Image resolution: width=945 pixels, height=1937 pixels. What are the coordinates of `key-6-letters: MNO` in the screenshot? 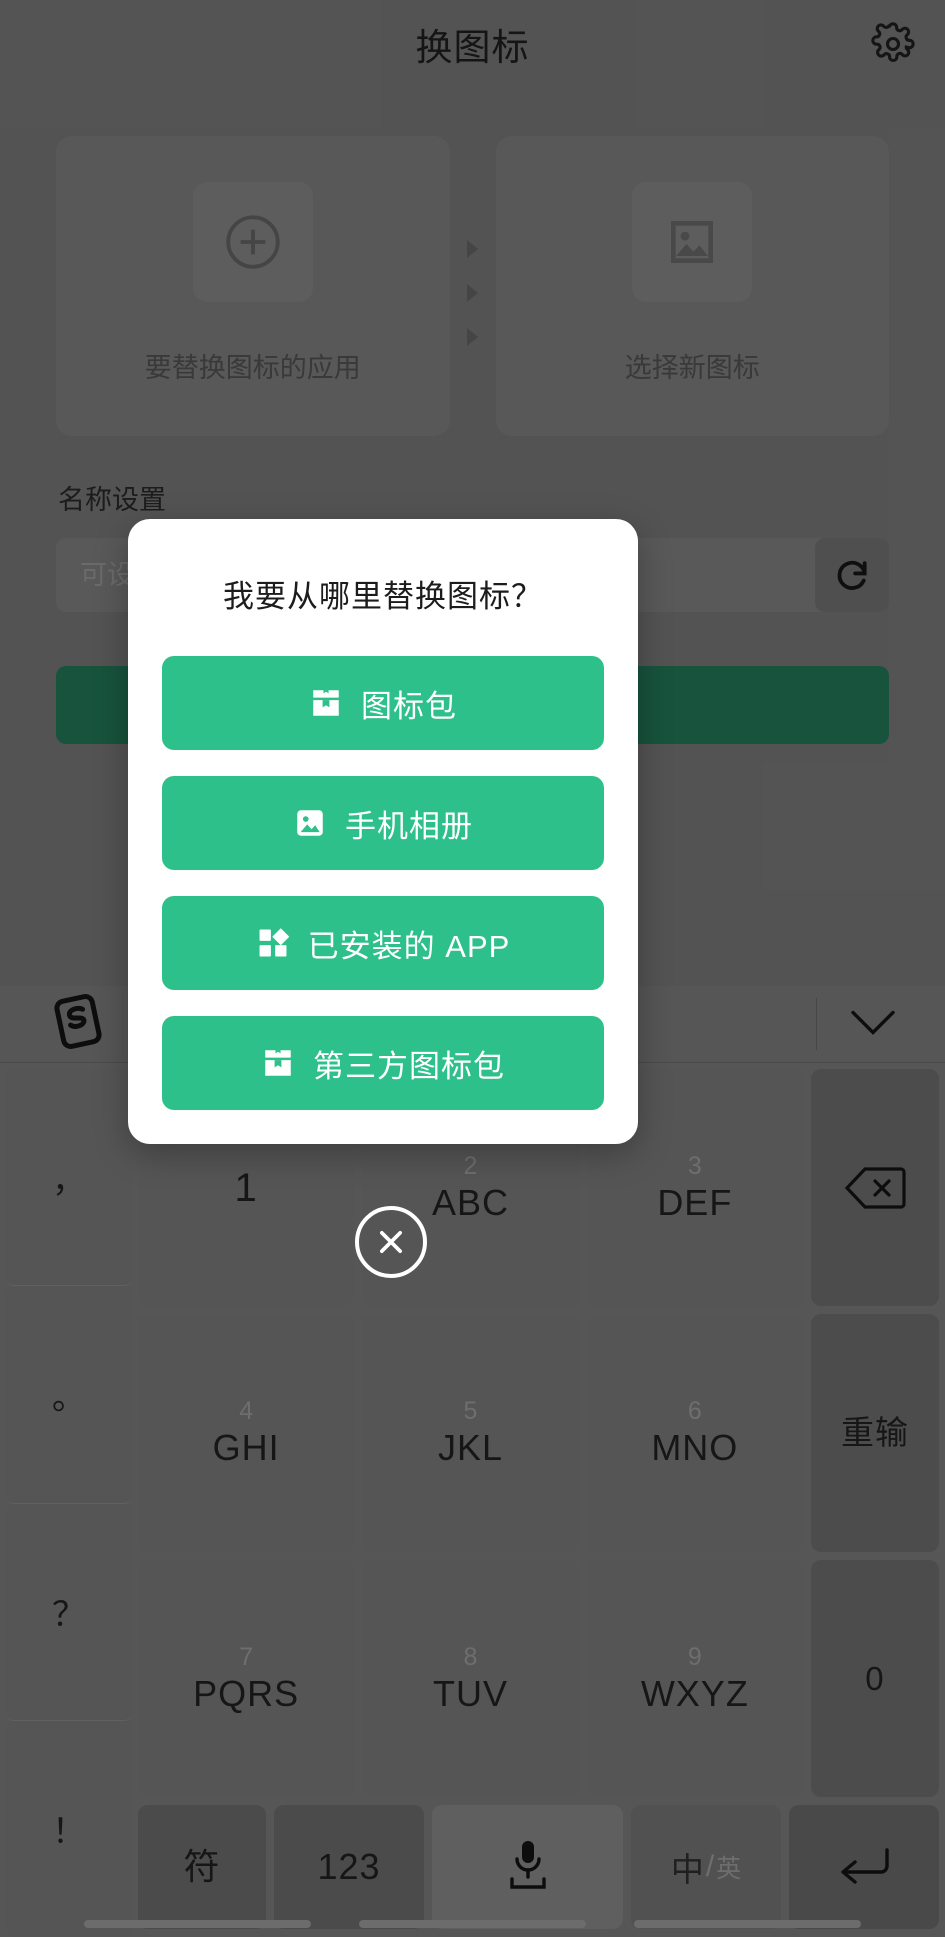 It's located at (695, 1448).